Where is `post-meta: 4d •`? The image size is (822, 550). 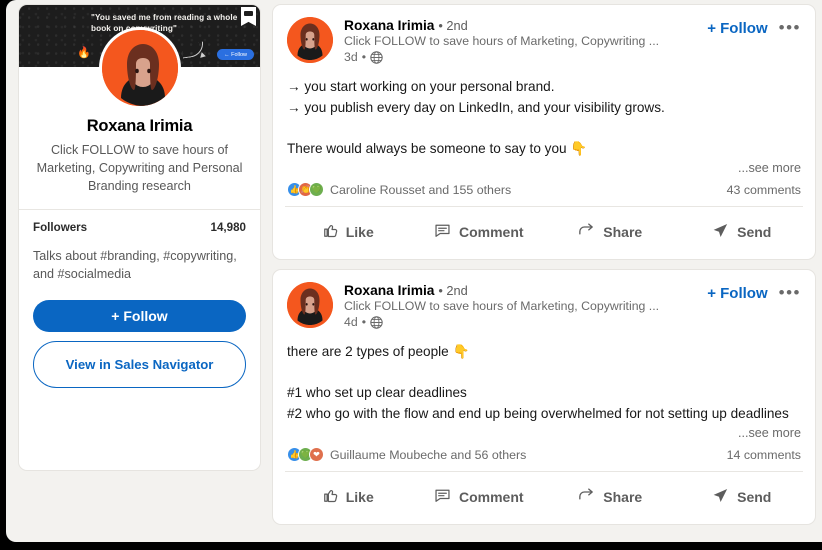 post-meta: 4d • is located at coordinates (525, 322).